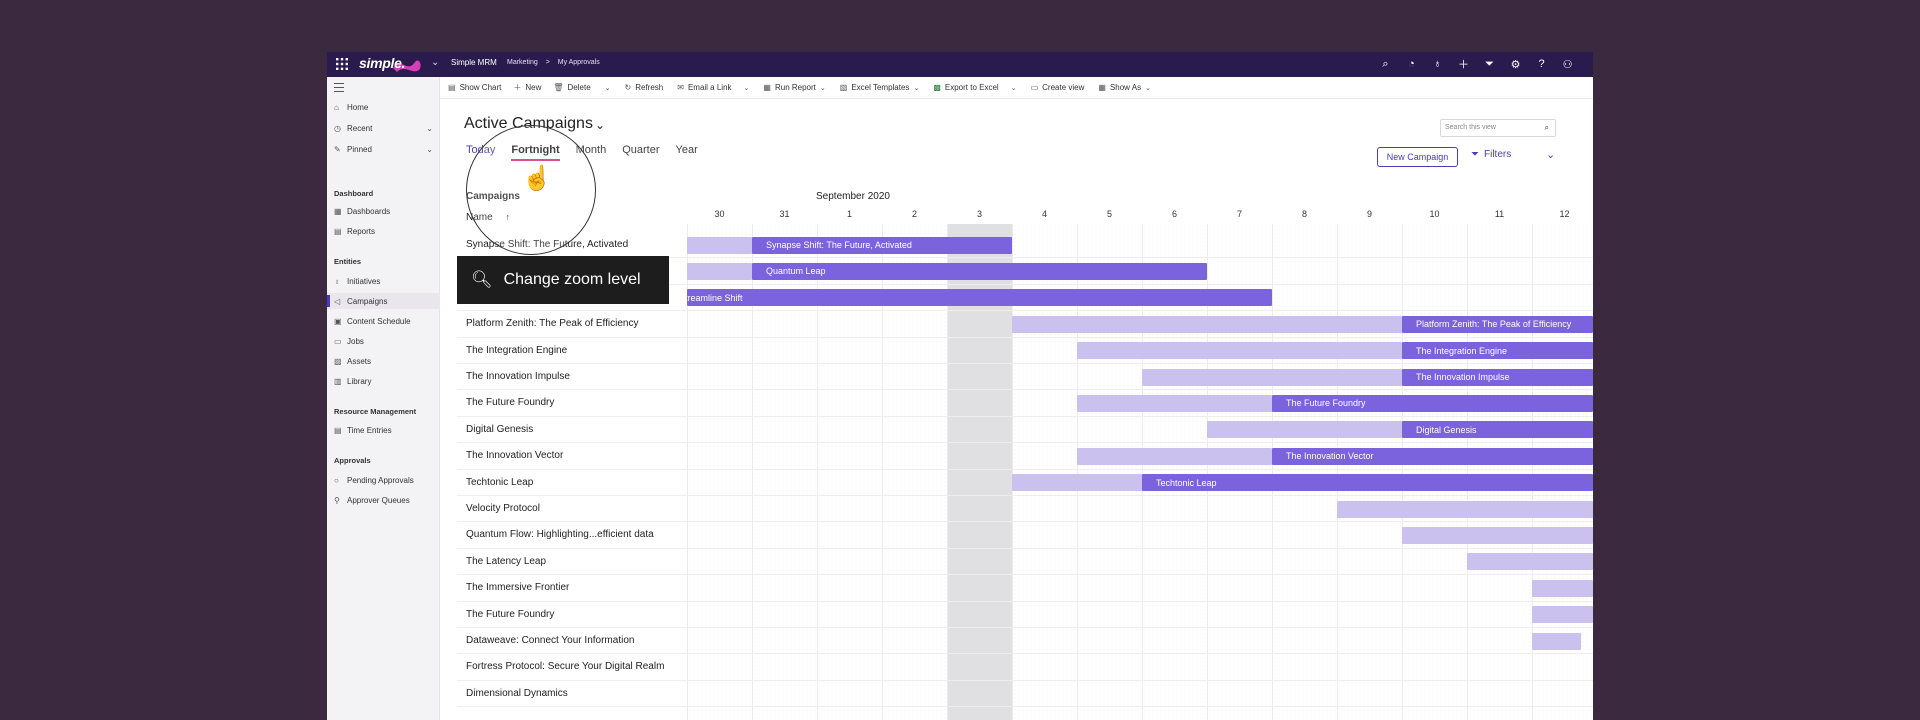  What do you see at coordinates (1411, 64) in the screenshot?
I see `compass-icon: ◔` at bounding box center [1411, 64].